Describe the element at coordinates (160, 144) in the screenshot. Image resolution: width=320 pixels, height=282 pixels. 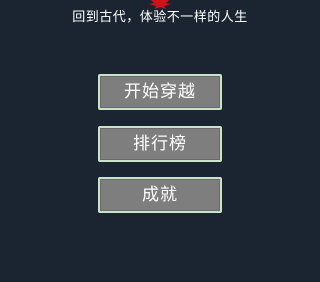
I see `leaderboard-button: 排行榜` at that location.